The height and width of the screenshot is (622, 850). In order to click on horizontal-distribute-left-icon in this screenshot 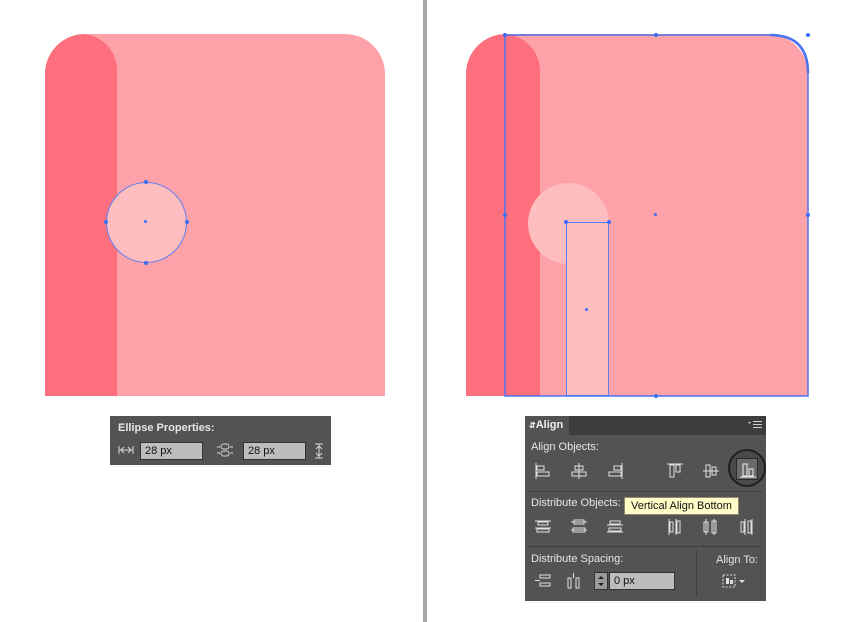, I will do `click(675, 527)`.